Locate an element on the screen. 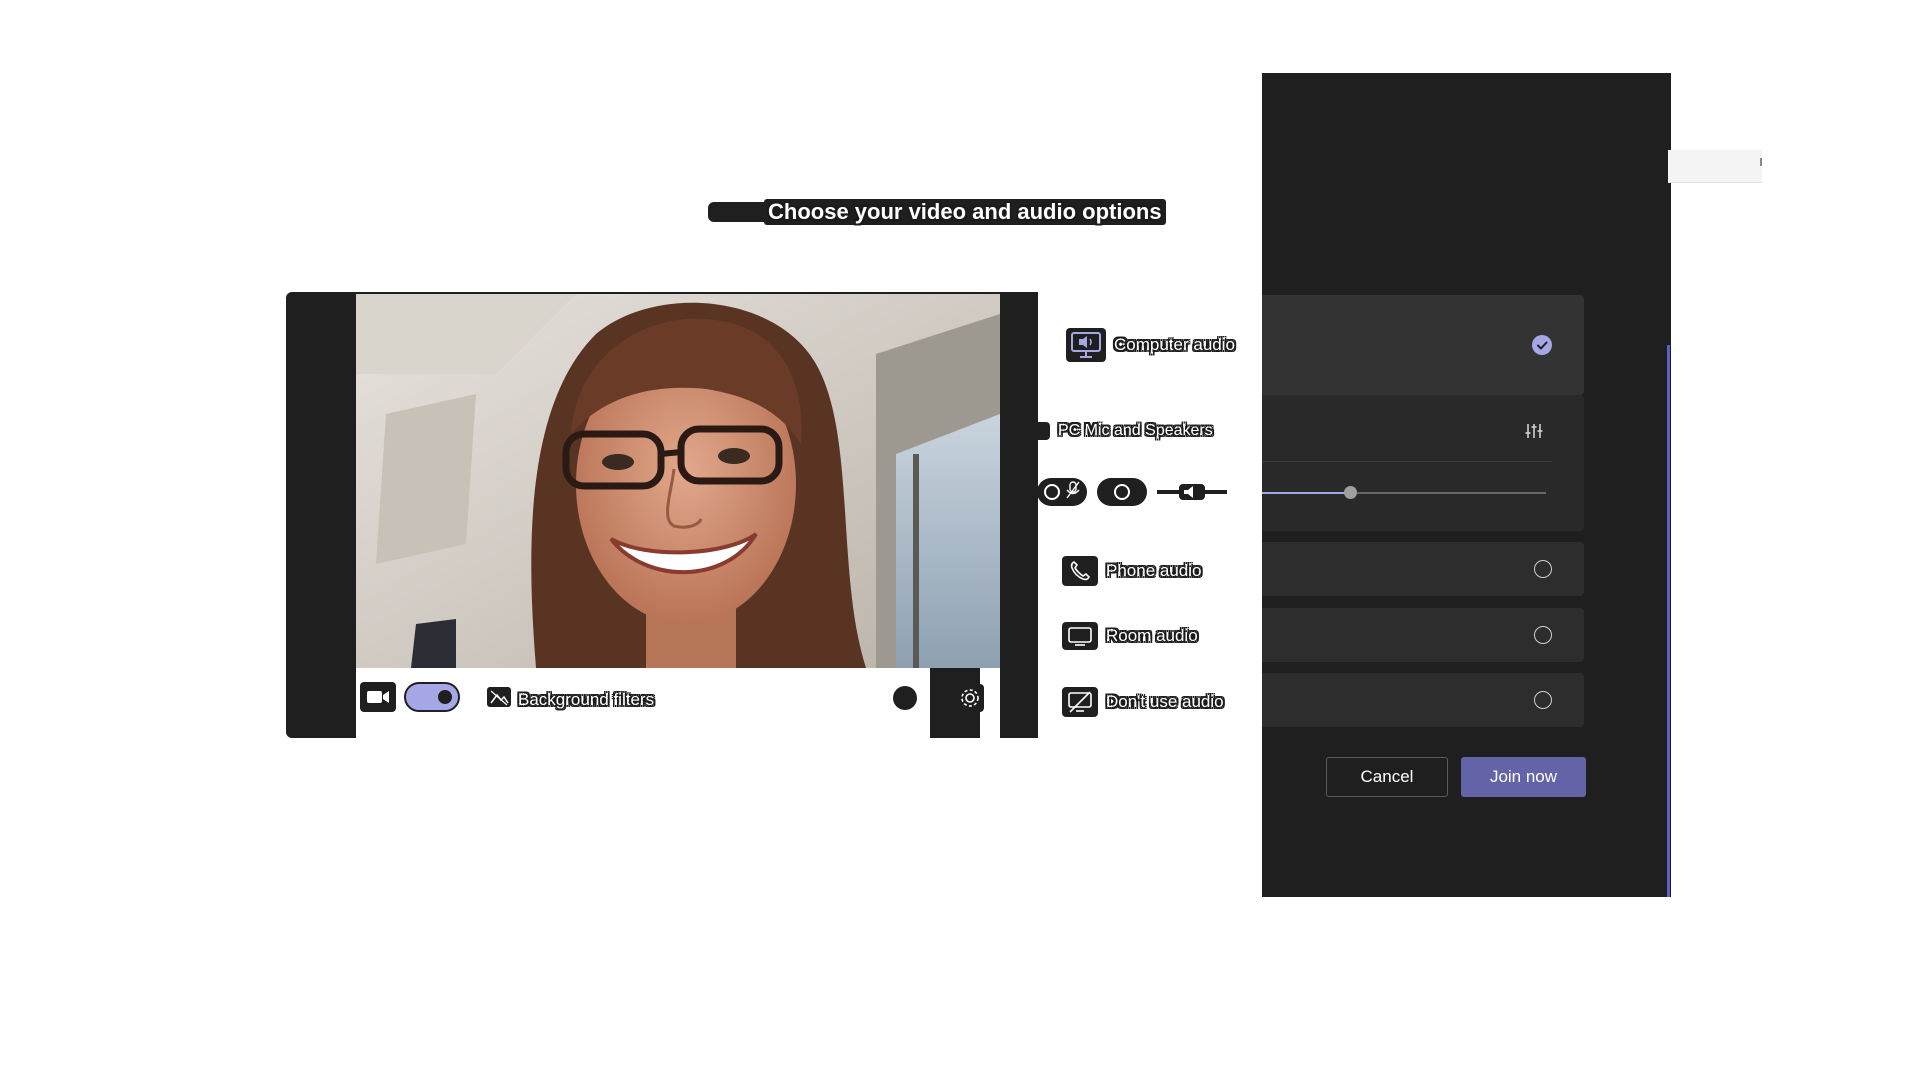 This screenshot has width=1920, height=1080. title-decoration is located at coordinates (739, 212).